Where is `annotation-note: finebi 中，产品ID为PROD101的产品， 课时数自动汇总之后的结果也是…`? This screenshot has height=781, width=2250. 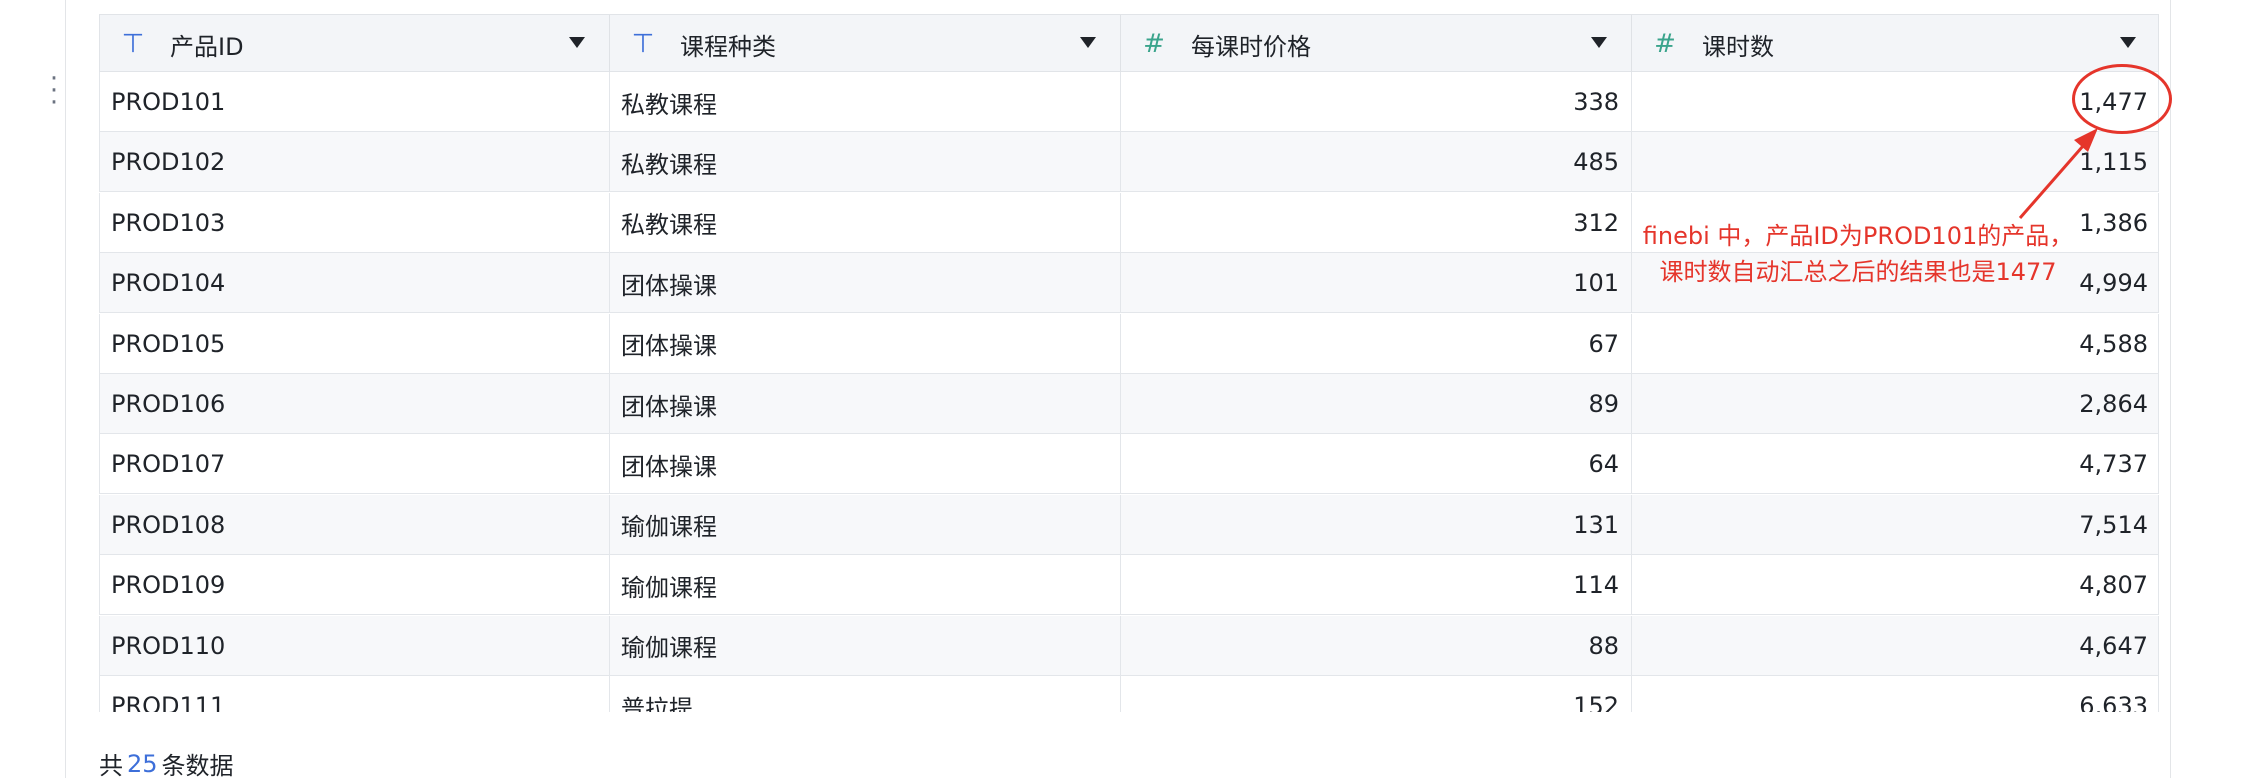 annotation-note: finebi 中，产品ID为PROD101的产品， 课时数自动汇总之后的结果也是… is located at coordinates (1858, 254).